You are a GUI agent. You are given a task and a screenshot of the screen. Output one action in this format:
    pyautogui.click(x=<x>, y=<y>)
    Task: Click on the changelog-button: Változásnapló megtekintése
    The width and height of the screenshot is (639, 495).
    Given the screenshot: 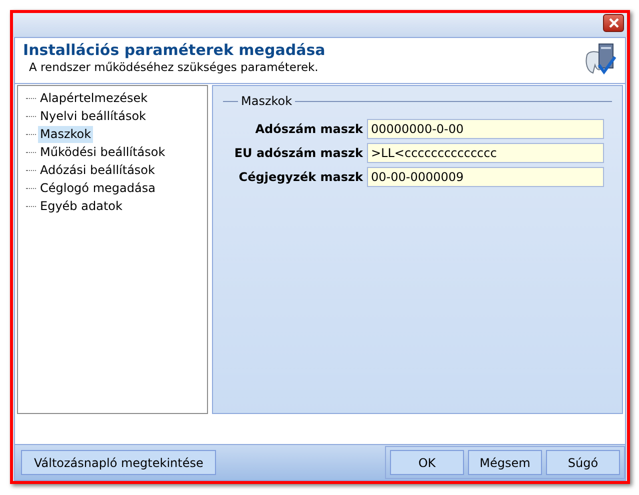 What is the action you would take?
    pyautogui.click(x=118, y=462)
    